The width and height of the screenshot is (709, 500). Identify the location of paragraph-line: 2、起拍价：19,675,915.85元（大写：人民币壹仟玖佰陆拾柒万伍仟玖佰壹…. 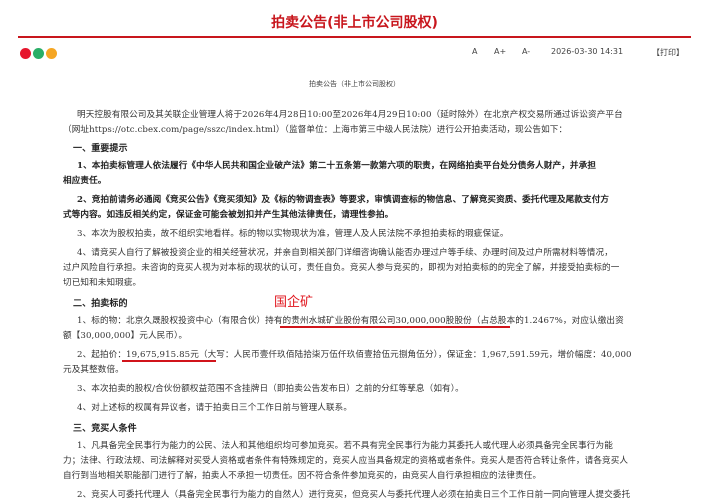
(354, 355).